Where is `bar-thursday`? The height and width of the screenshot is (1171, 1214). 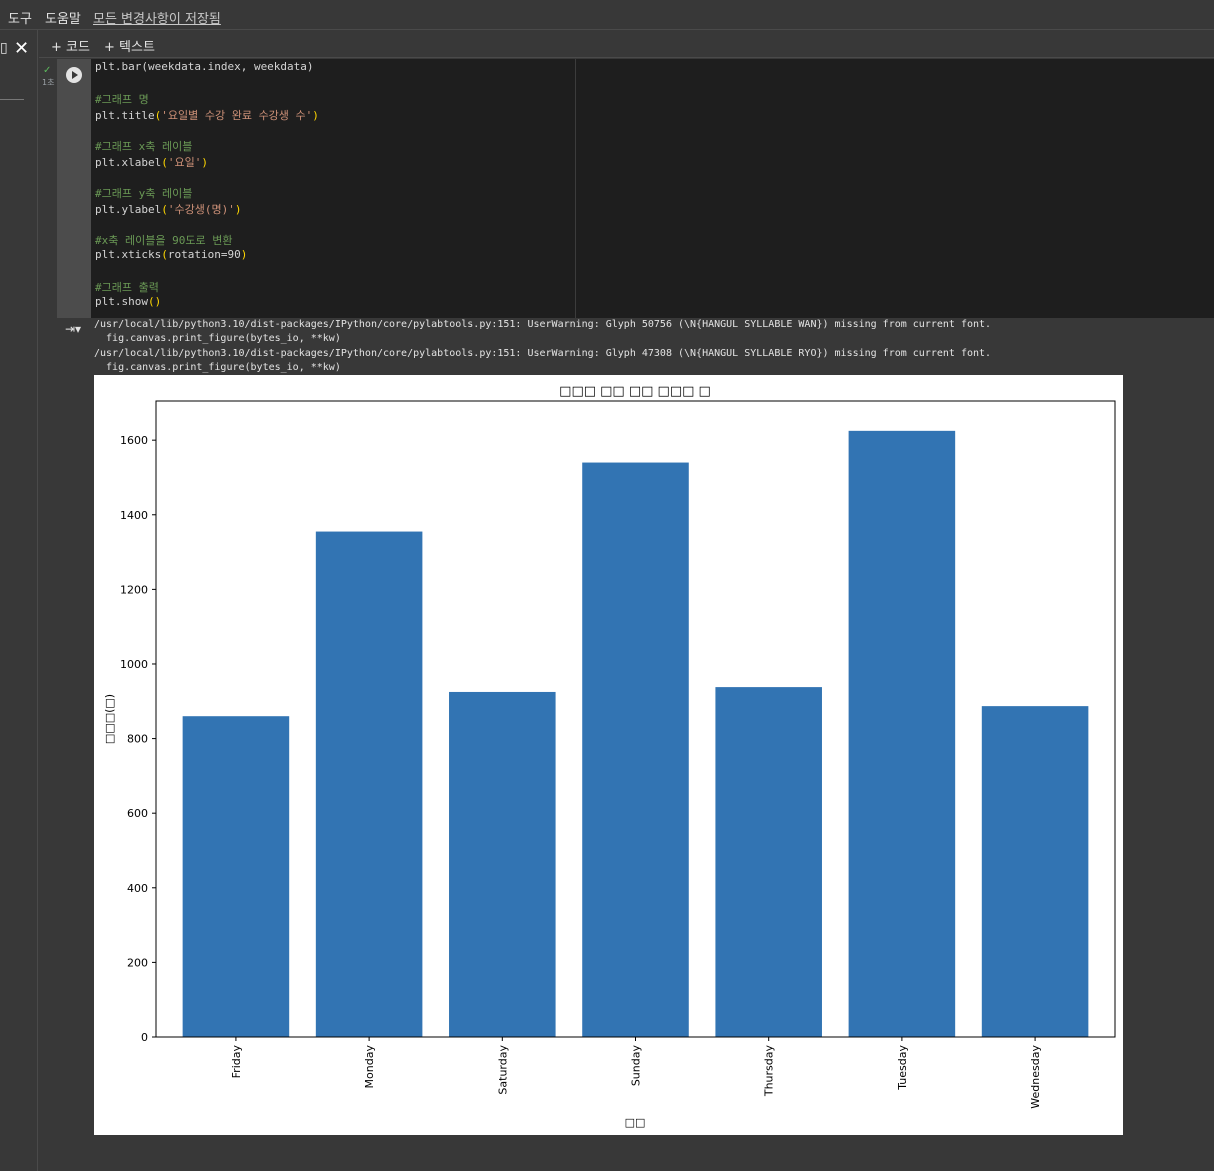
bar-thursday is located at coordinates (768, 862).